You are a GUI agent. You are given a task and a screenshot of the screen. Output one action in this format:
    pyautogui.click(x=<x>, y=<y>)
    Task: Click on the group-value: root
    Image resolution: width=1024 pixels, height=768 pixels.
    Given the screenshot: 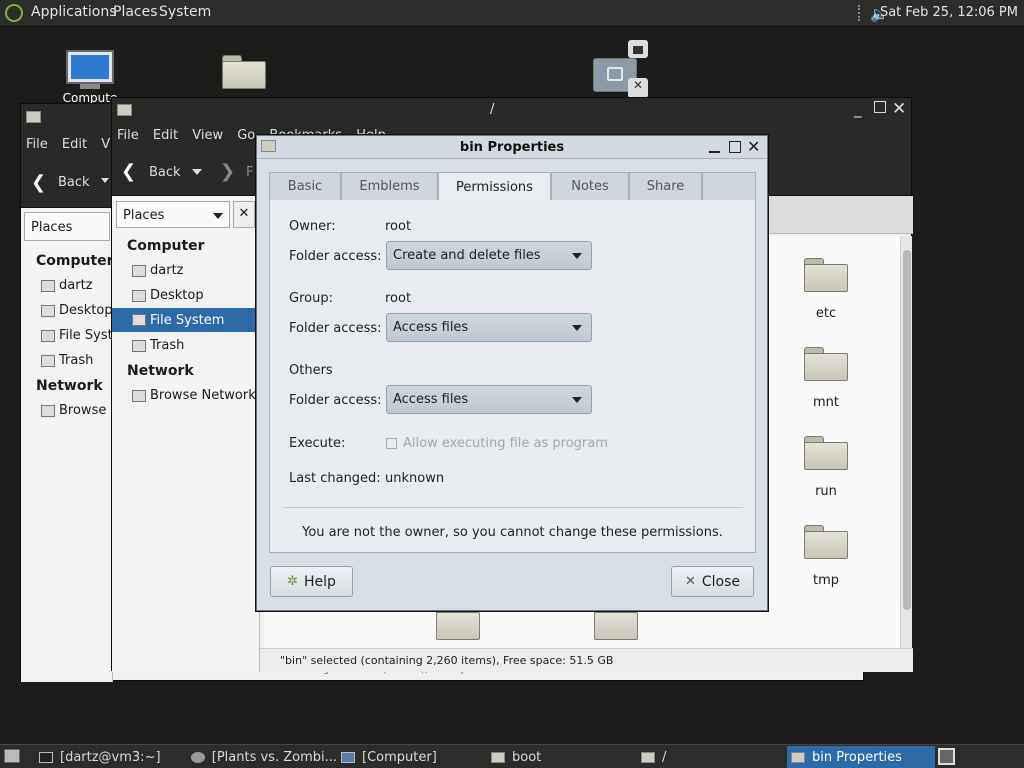 What is the action you would take?
    pyautogui.click(x=398, y=298)
    